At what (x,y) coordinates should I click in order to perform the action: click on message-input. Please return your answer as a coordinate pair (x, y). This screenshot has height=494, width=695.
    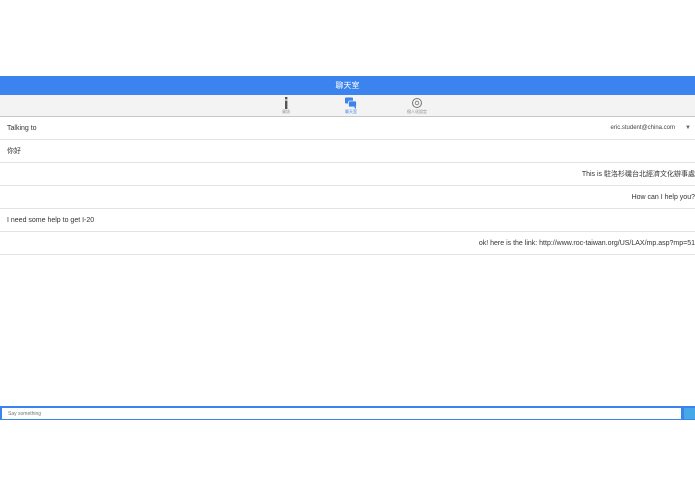
    Looking at the image, I should click on (341, 413).